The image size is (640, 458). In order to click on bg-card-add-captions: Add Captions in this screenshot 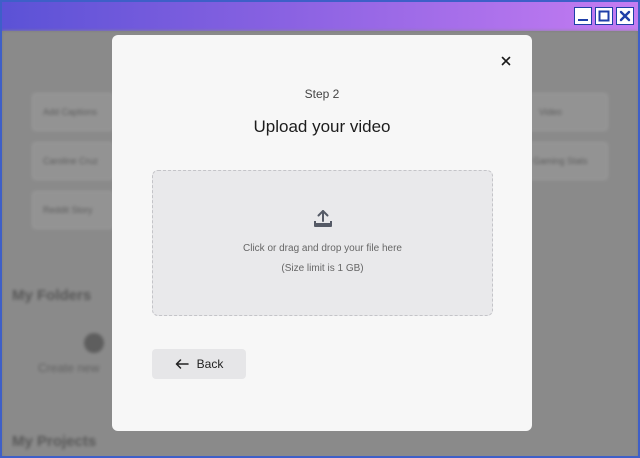, I will do `click(73, 112)`.